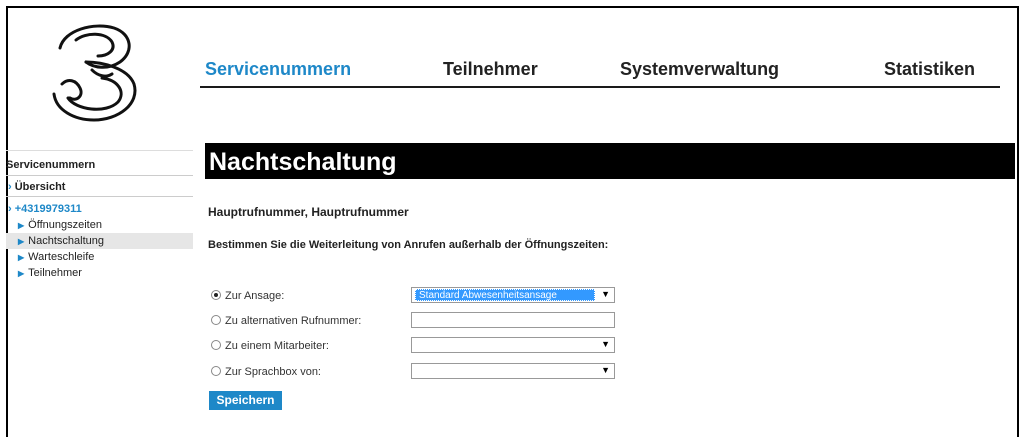 This screenshot has height=443, width=1026. What do you see at coordinates (40, 187) in the screenshot?
I see `sidebar-item-label: Übersicht` at bounding box center [40, 187].